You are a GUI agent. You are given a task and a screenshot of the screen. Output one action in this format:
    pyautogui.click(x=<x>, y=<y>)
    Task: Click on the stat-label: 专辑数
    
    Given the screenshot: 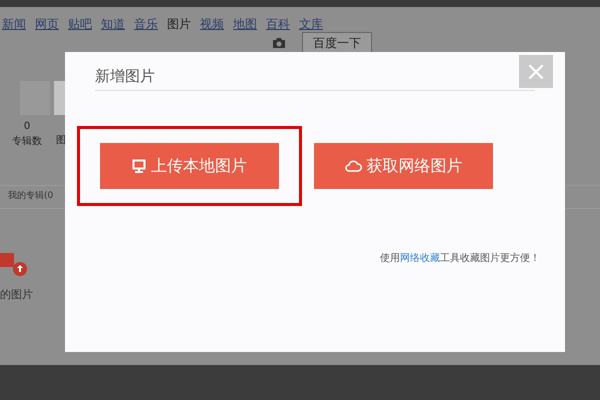 What is the action you would take?
    pyautogui.click(x=27, y=141)
    